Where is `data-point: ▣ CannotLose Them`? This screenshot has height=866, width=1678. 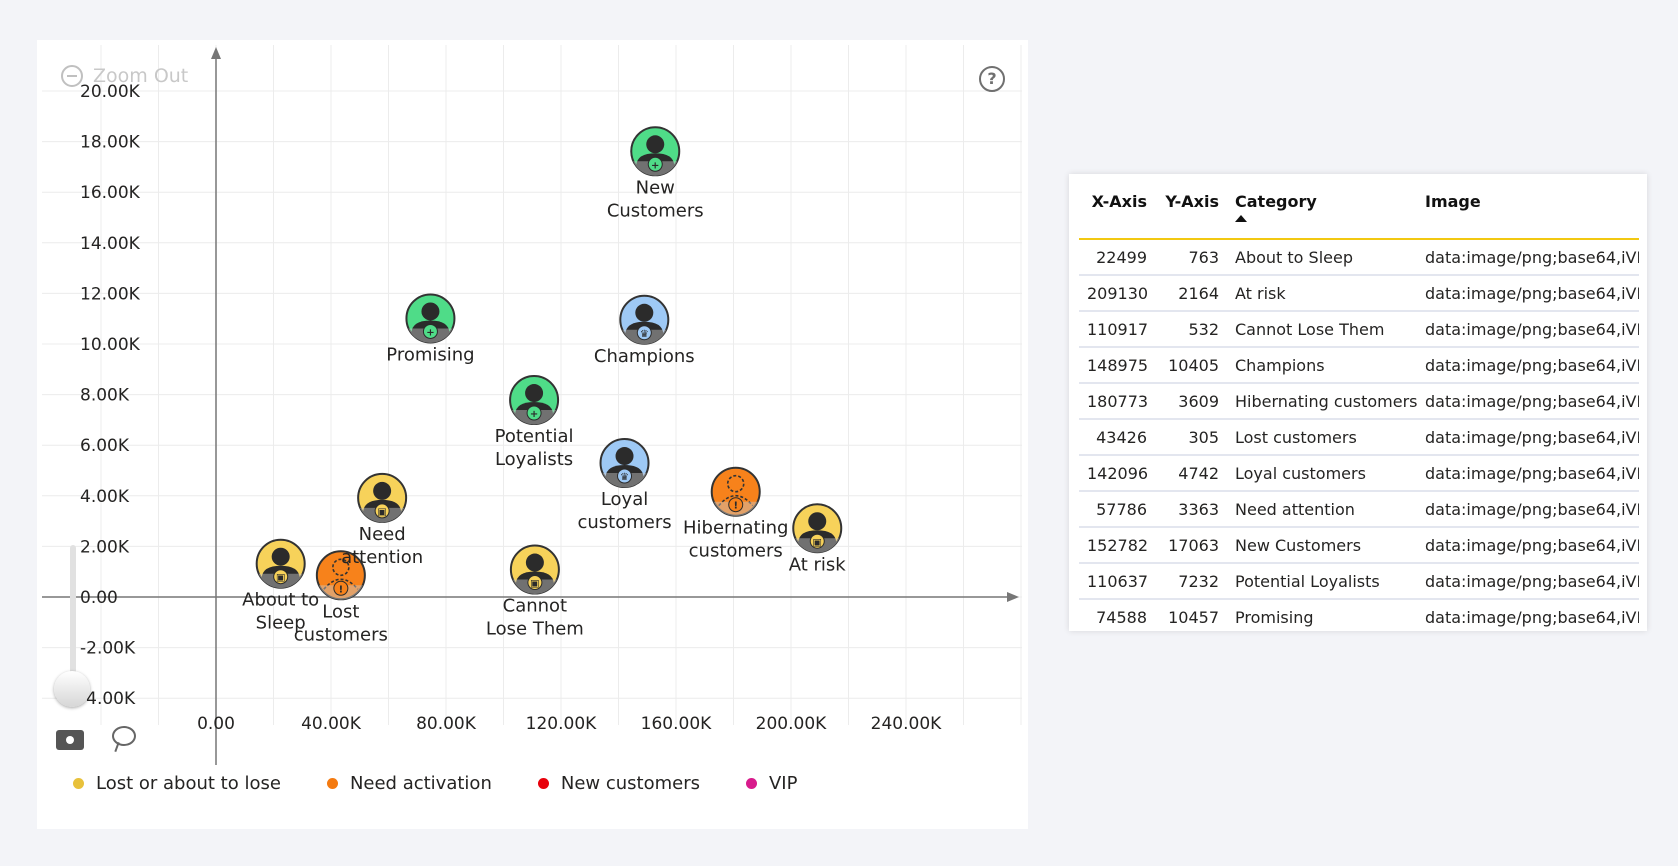 data-point: ▣ CannotLose Them is located at coordinates (535, 592).